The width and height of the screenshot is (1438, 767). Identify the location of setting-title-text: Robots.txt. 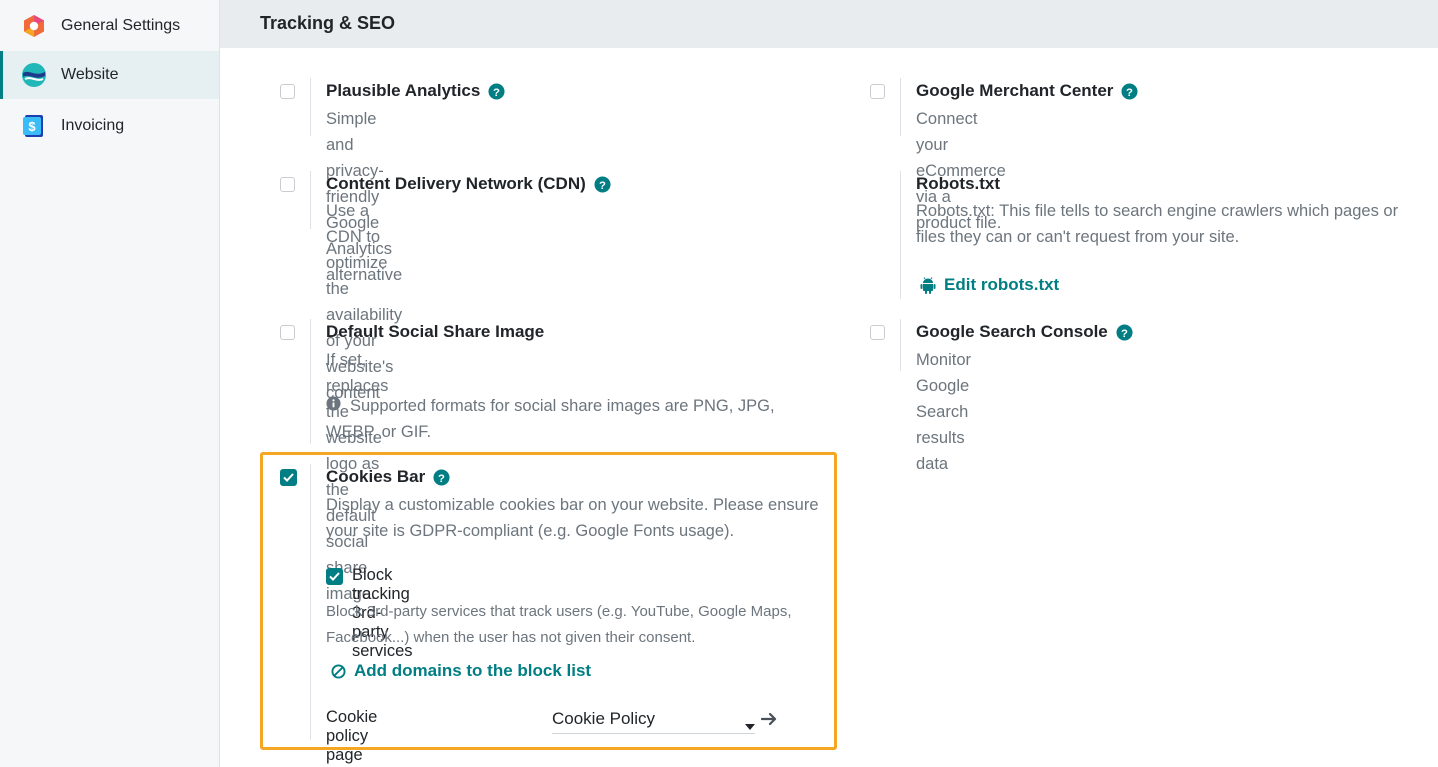
(958, 183).